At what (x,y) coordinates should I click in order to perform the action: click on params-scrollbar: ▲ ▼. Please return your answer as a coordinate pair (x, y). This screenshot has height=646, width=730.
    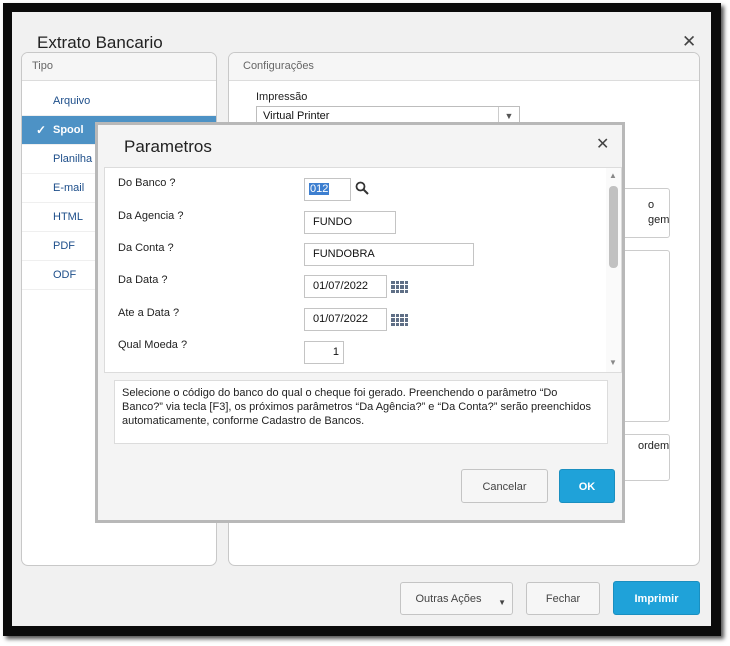
    Looking at the image, I should click on (613, 270).